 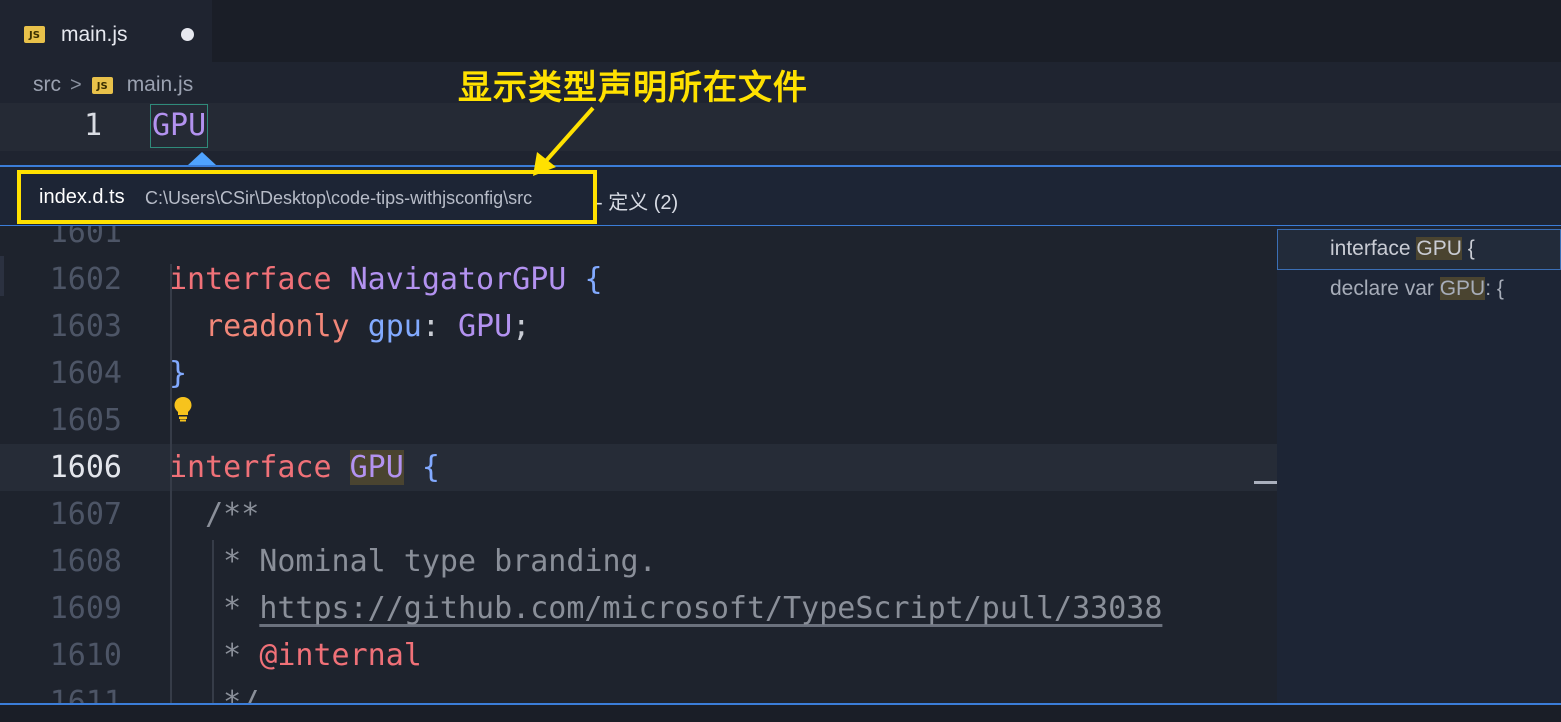 What do you see at coordinates (458, 279) in the screenshot?
I see `code-token: NavigatorGPU` at bounding box center [458, 279].